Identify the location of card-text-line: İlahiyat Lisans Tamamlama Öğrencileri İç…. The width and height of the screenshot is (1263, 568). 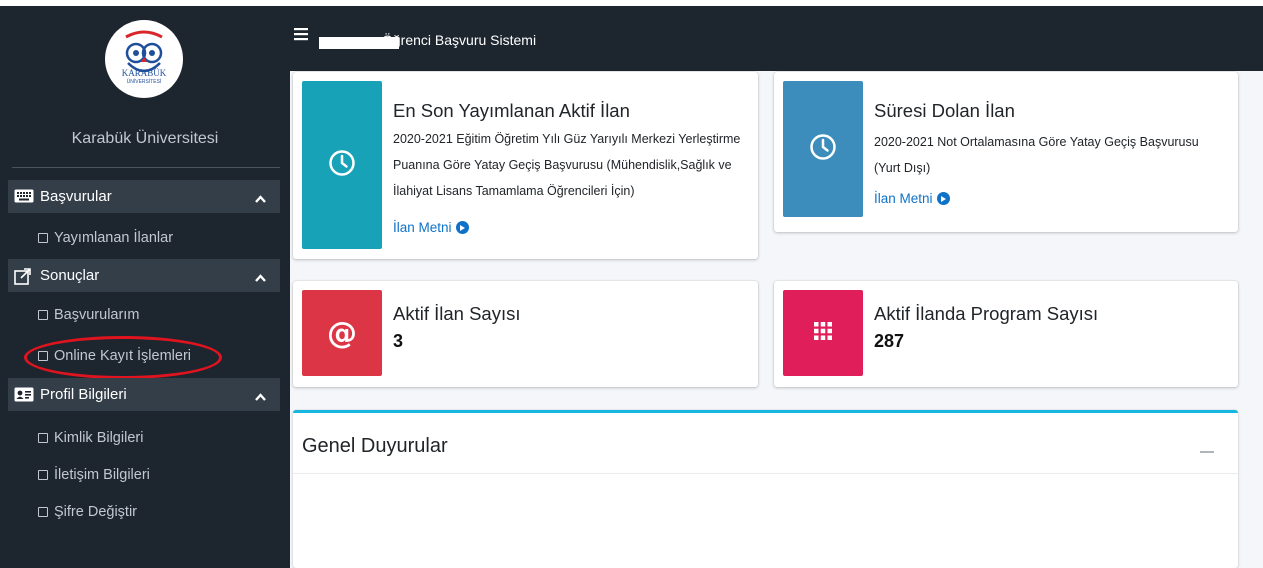
(514, 191).